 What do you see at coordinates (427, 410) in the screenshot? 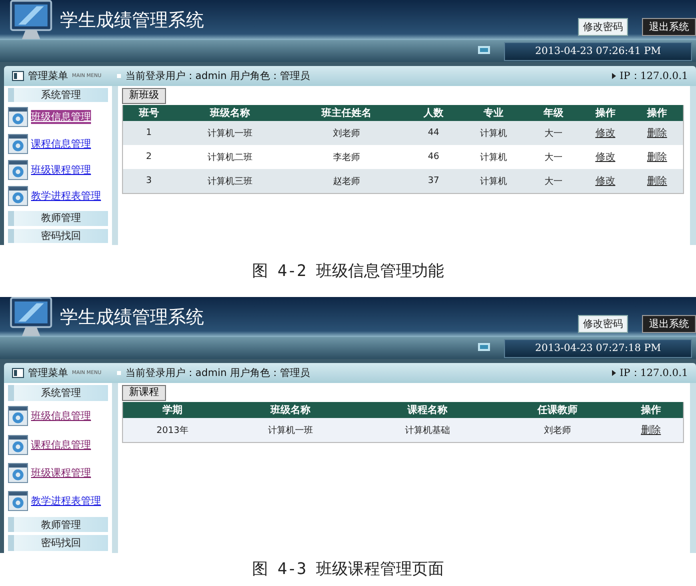
I see `column-header: 课程名称` at bounding box center [427, 410].